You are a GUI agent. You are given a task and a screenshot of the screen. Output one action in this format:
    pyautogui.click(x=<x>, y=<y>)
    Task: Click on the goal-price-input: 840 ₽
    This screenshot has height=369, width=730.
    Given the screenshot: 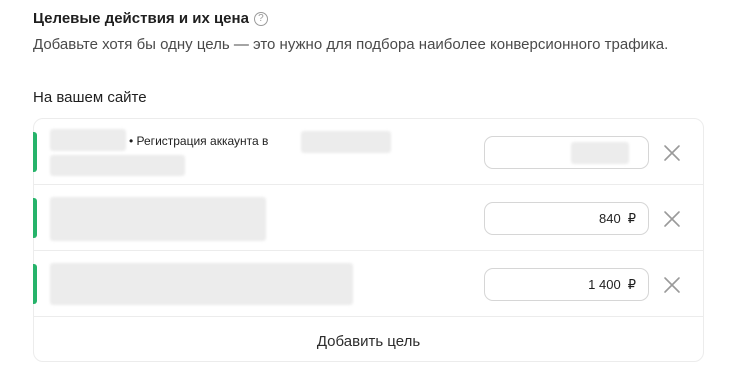 What is the action you would take?
    pyautogui.click(x=566, y=218)
    